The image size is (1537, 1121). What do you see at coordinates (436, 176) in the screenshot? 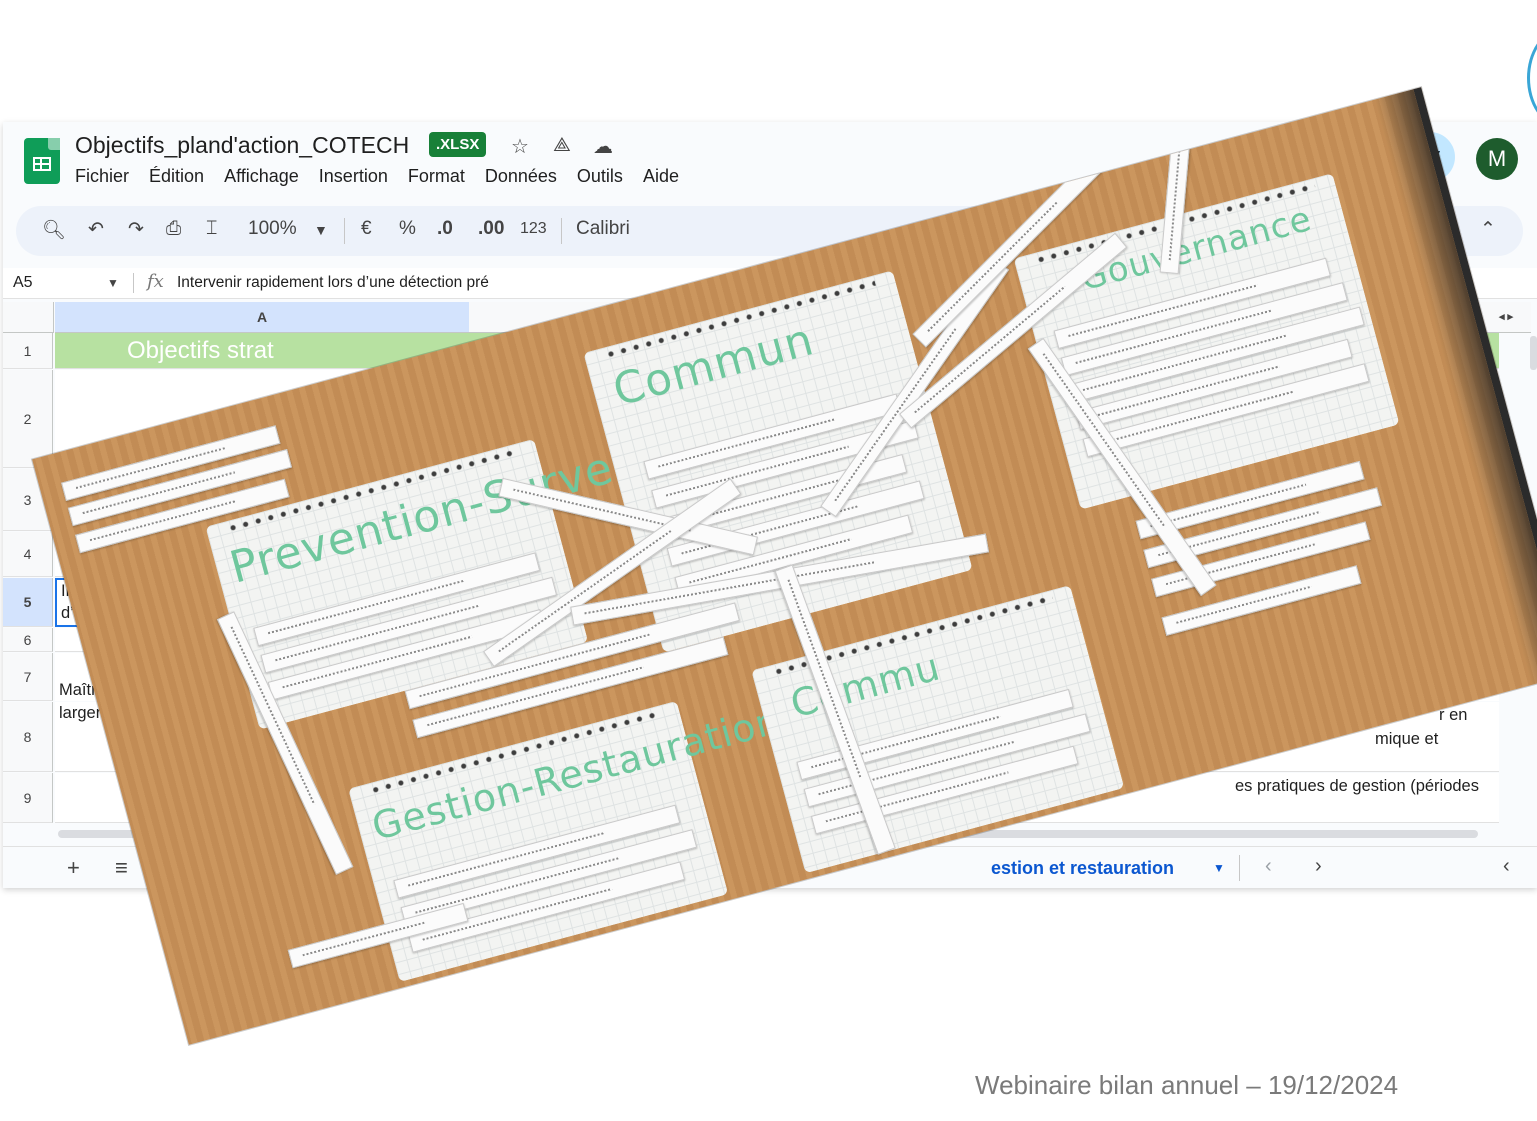
I see `menu-format: Format` at bounding box center [436, 176].